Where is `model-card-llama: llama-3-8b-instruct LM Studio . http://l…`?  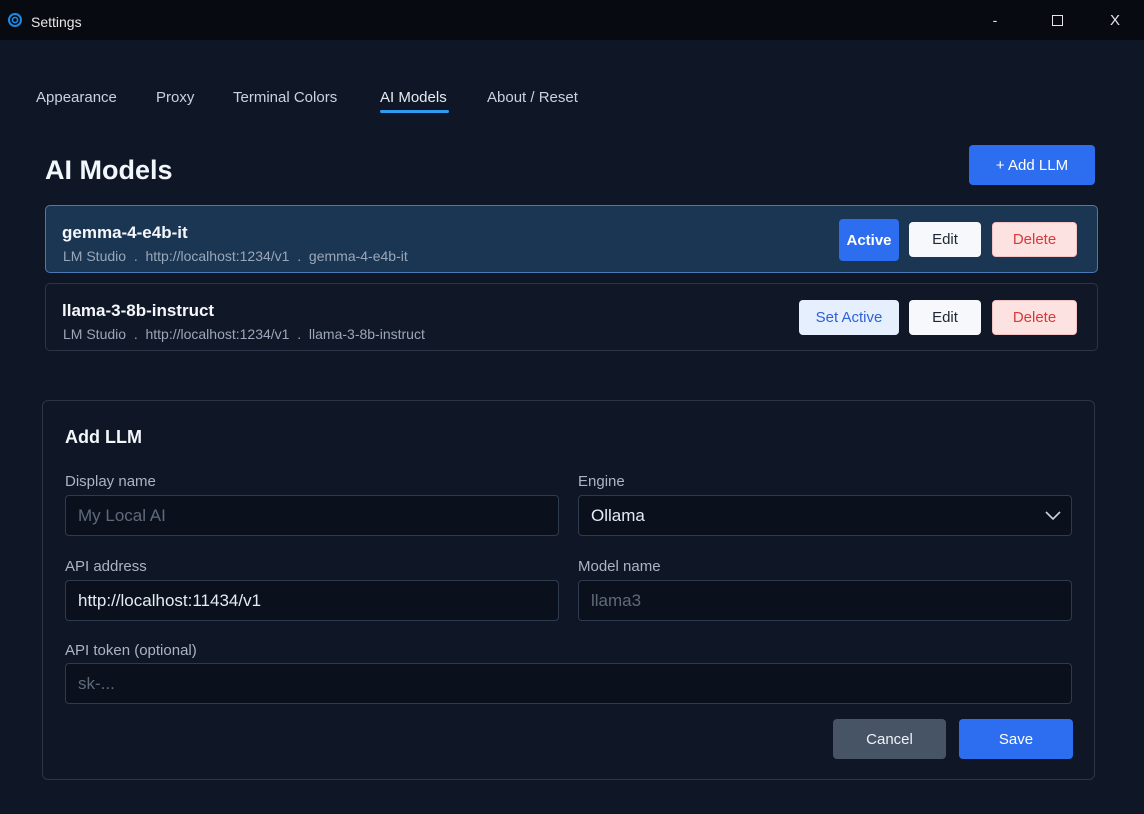 model-card-llama: llama-3-8b-instruct LM Studio . http://l… is located at coordinates (571, 317).